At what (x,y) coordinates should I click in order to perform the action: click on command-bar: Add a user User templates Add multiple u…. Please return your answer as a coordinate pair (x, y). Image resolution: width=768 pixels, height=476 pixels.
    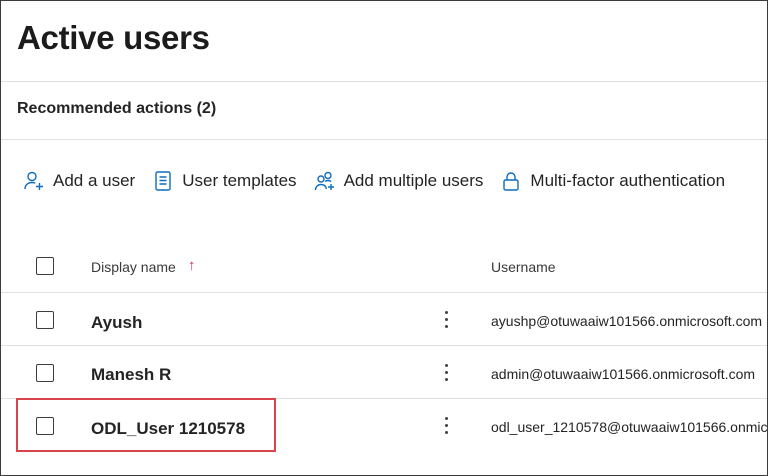
    Looking at the image, I should click on (382, 181).